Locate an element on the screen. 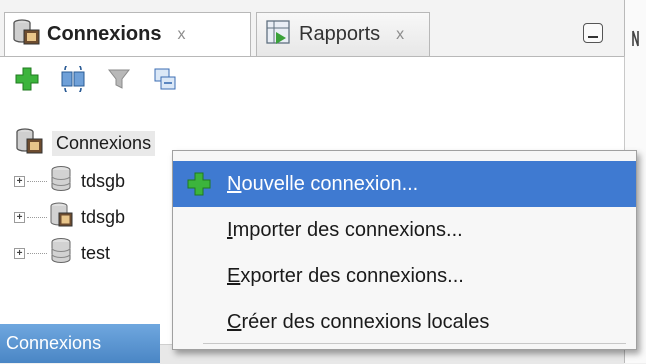  tab-connexions: Connexions x is located at coordinates (127, 34).